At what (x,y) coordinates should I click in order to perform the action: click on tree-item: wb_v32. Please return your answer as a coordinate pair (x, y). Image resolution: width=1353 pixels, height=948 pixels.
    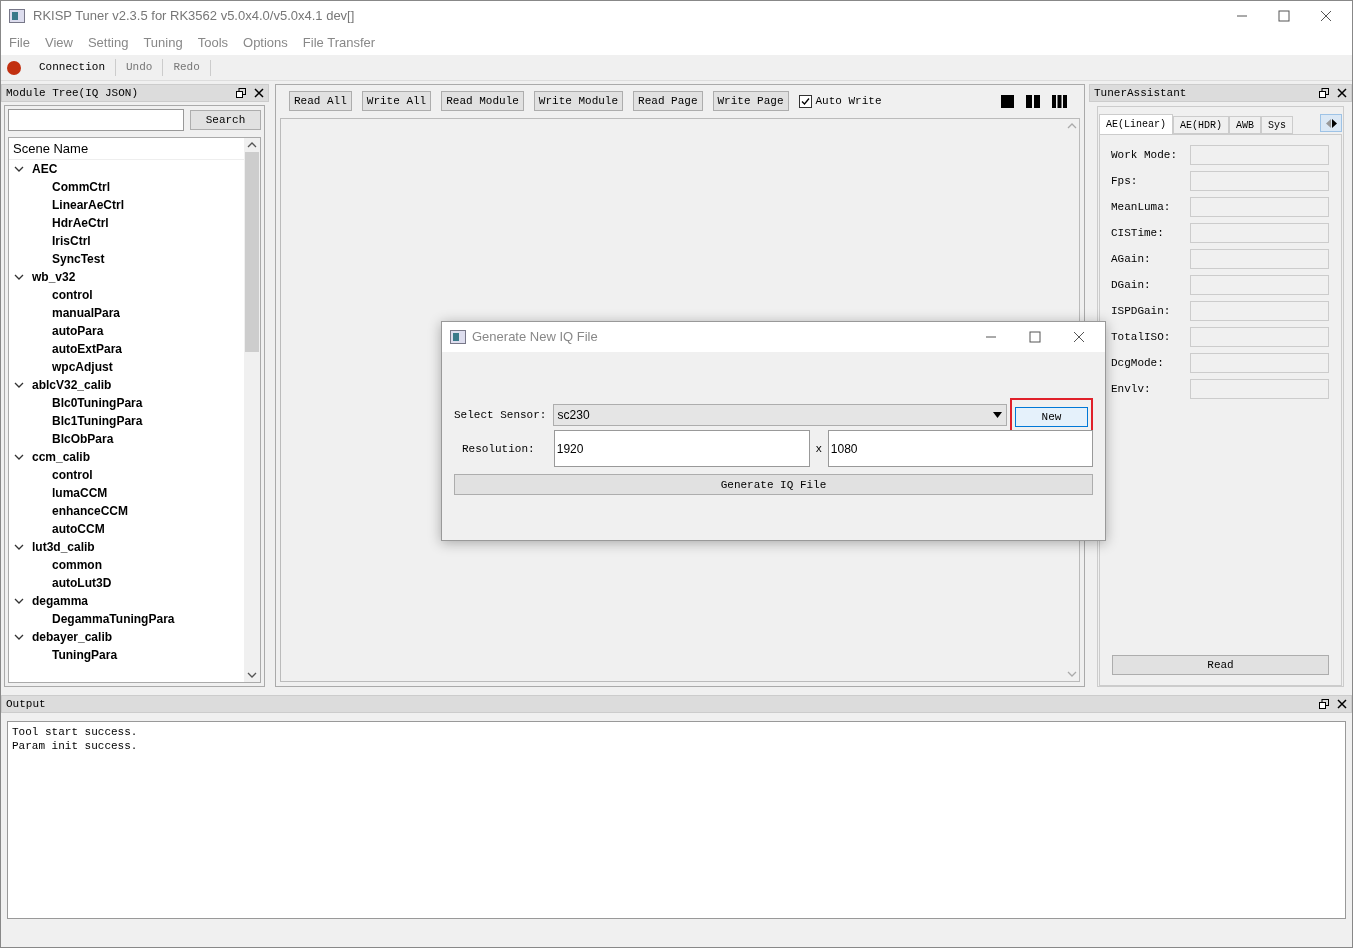
    Looking at the image, I should click on (54, 277).